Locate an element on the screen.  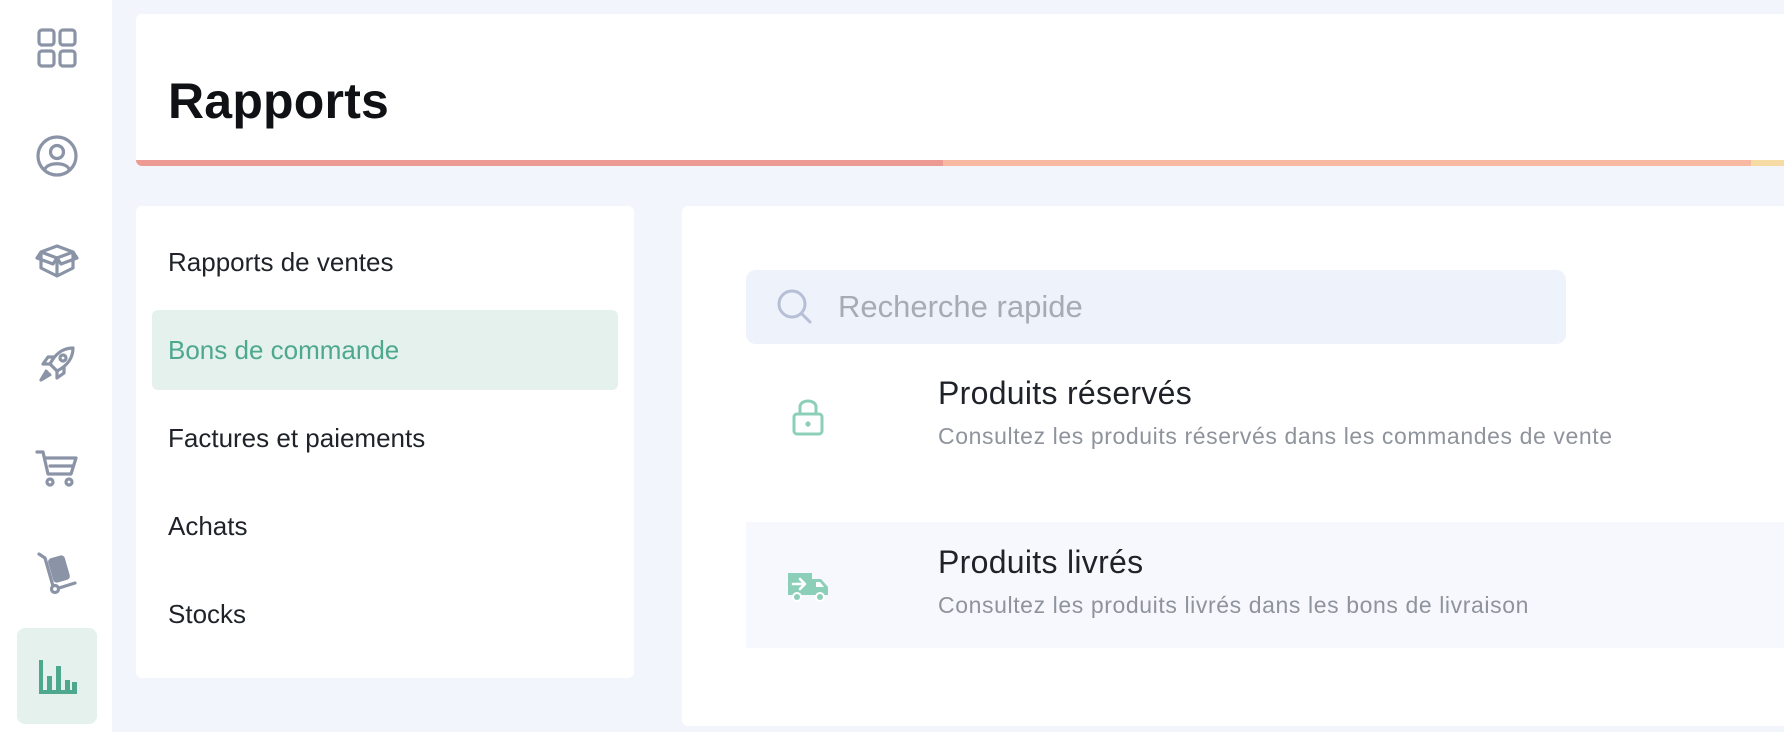
category-purchases: Achats is located at coordinates (385, 526).